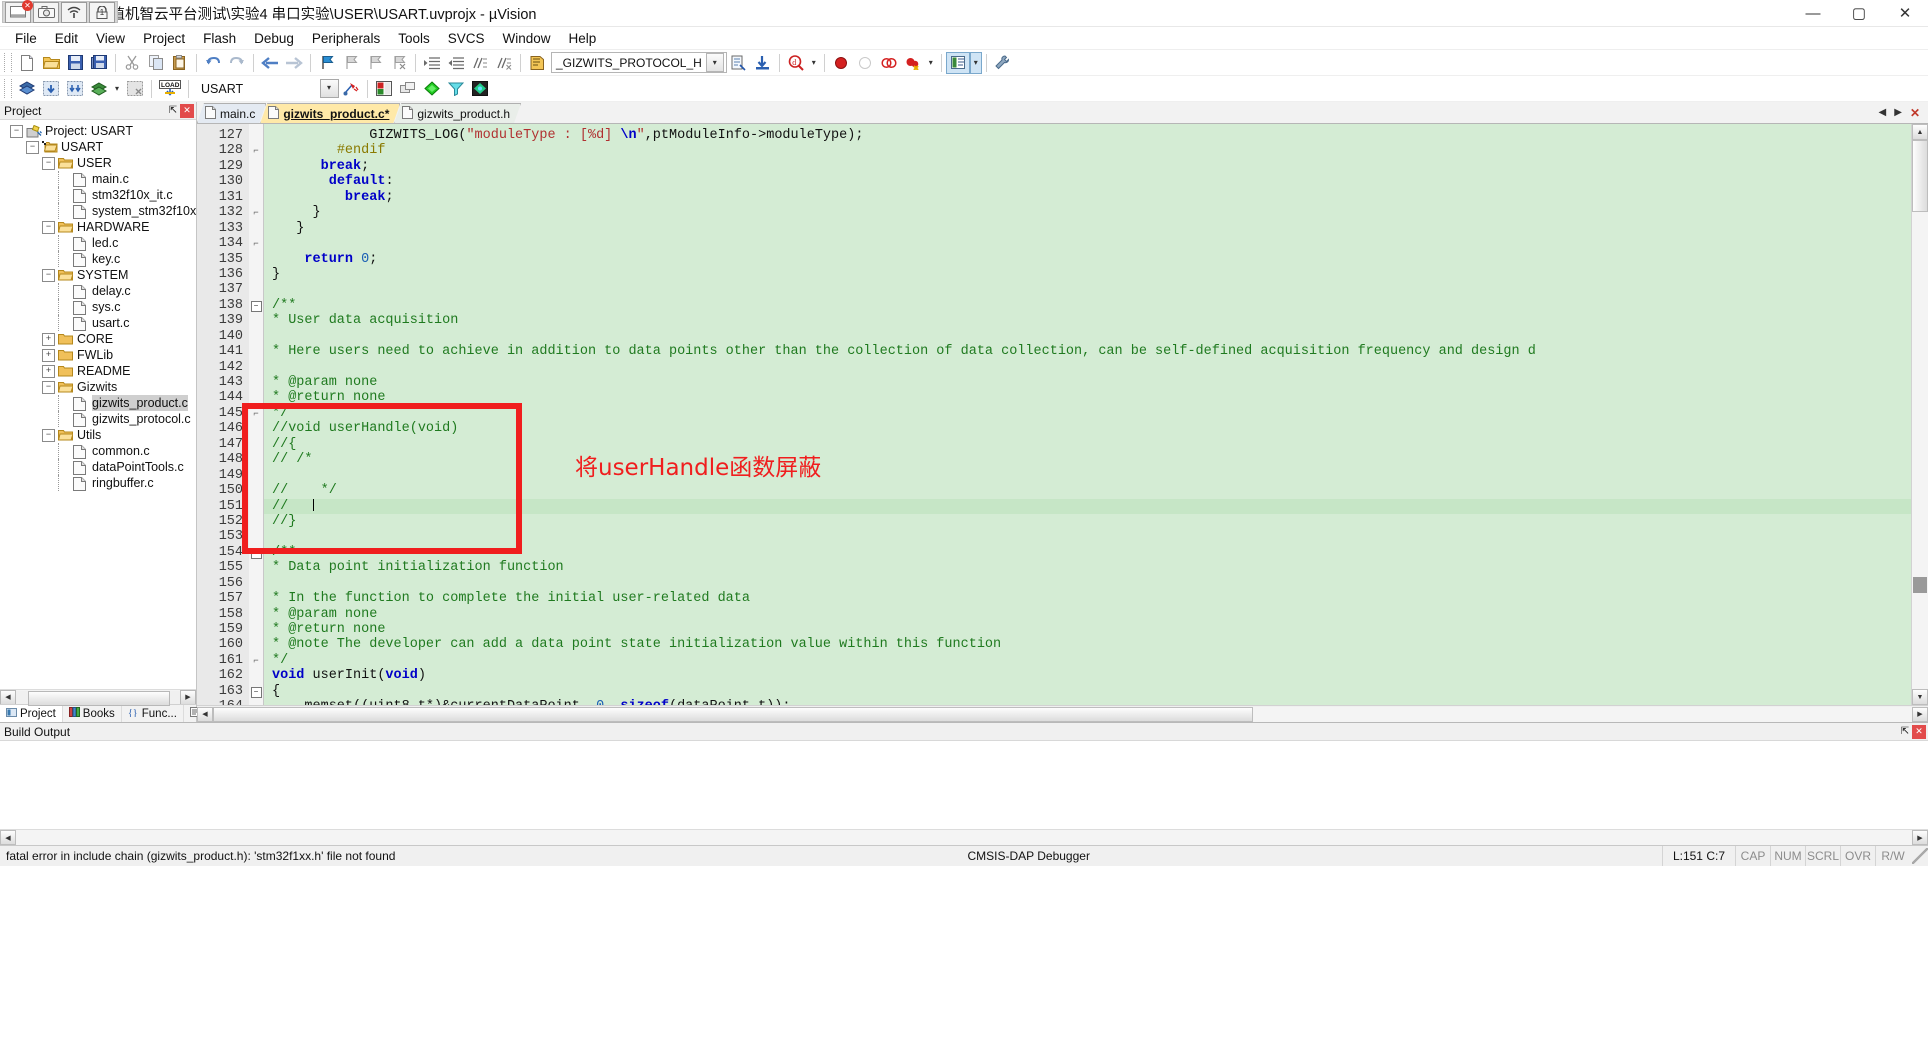 This screenshot has width=1928, height=1058. Describe the element at coordinates (330, 113) in the screenshot. I see `editor-tab-gizwits-product-c-: gizwits_product.c*` at that location.